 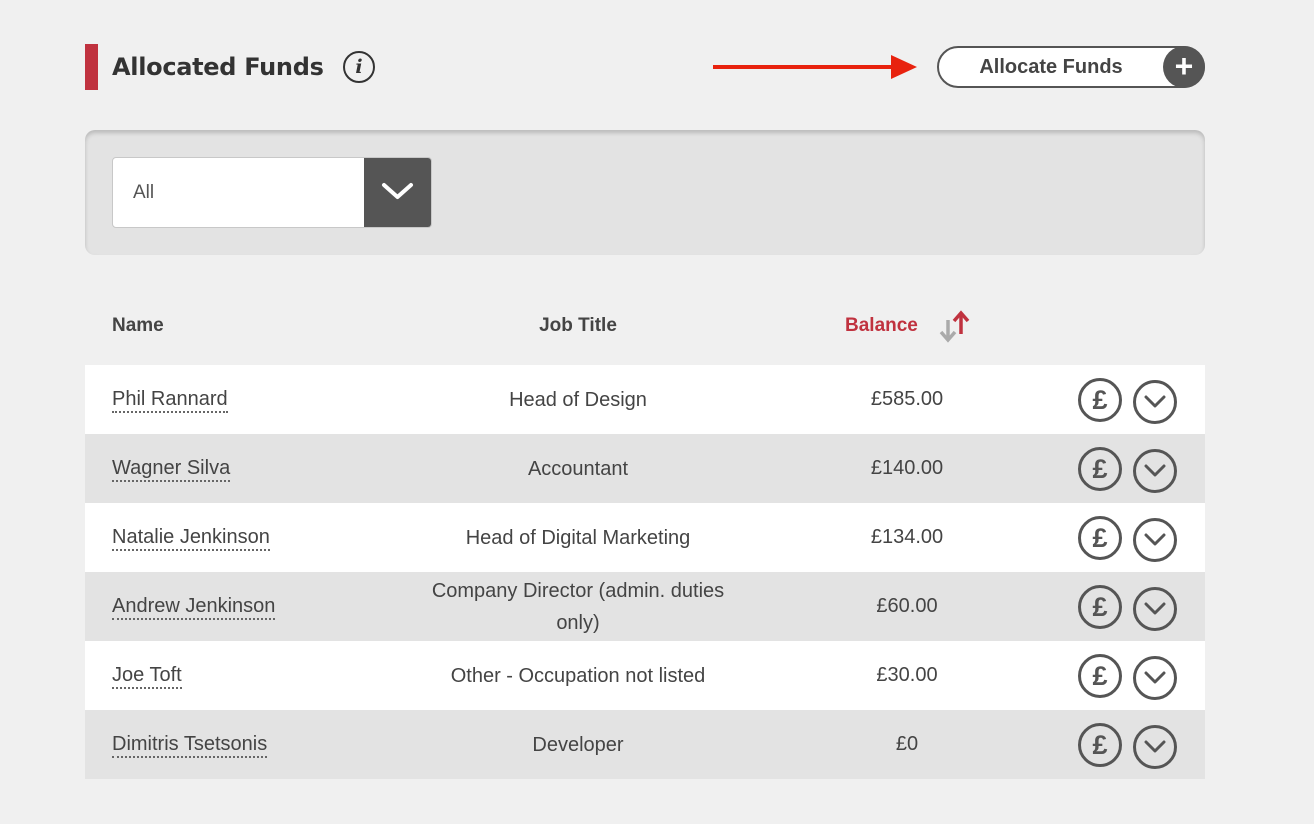 What do you see at coordinates (645, 468) in the screenshot?
I see `table-row: Wagner Silva Accountant £140.00 £` at bounding box center [645, 468].